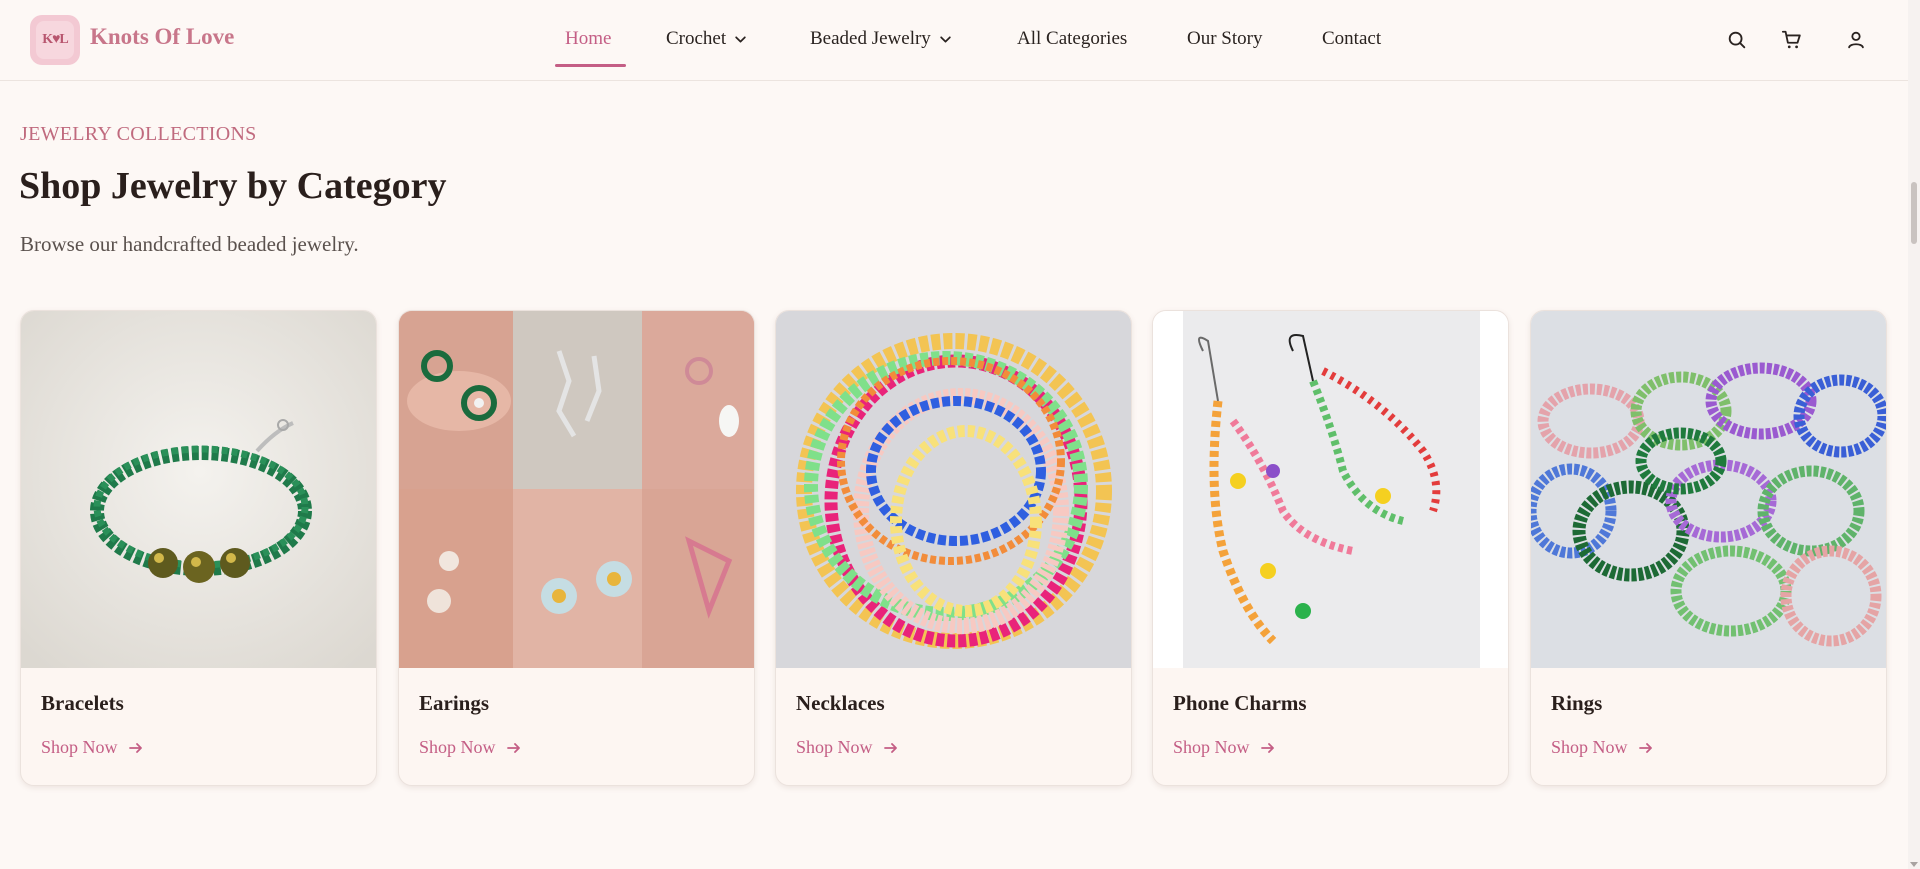 The width and height of the screenshot is (1920, 869). Describe the element at coordinates (1240, 703) in the screenshot. I see `category-name-phone-charms: Phone Charms` at that location.